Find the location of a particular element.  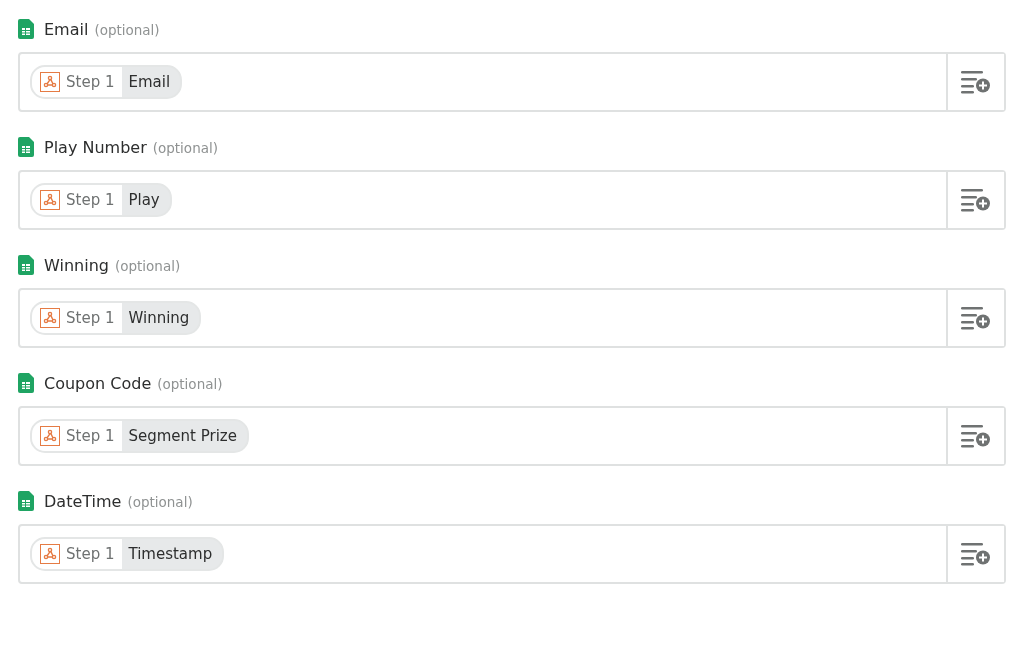

token-value: Play is located at coordinates (144, 200).